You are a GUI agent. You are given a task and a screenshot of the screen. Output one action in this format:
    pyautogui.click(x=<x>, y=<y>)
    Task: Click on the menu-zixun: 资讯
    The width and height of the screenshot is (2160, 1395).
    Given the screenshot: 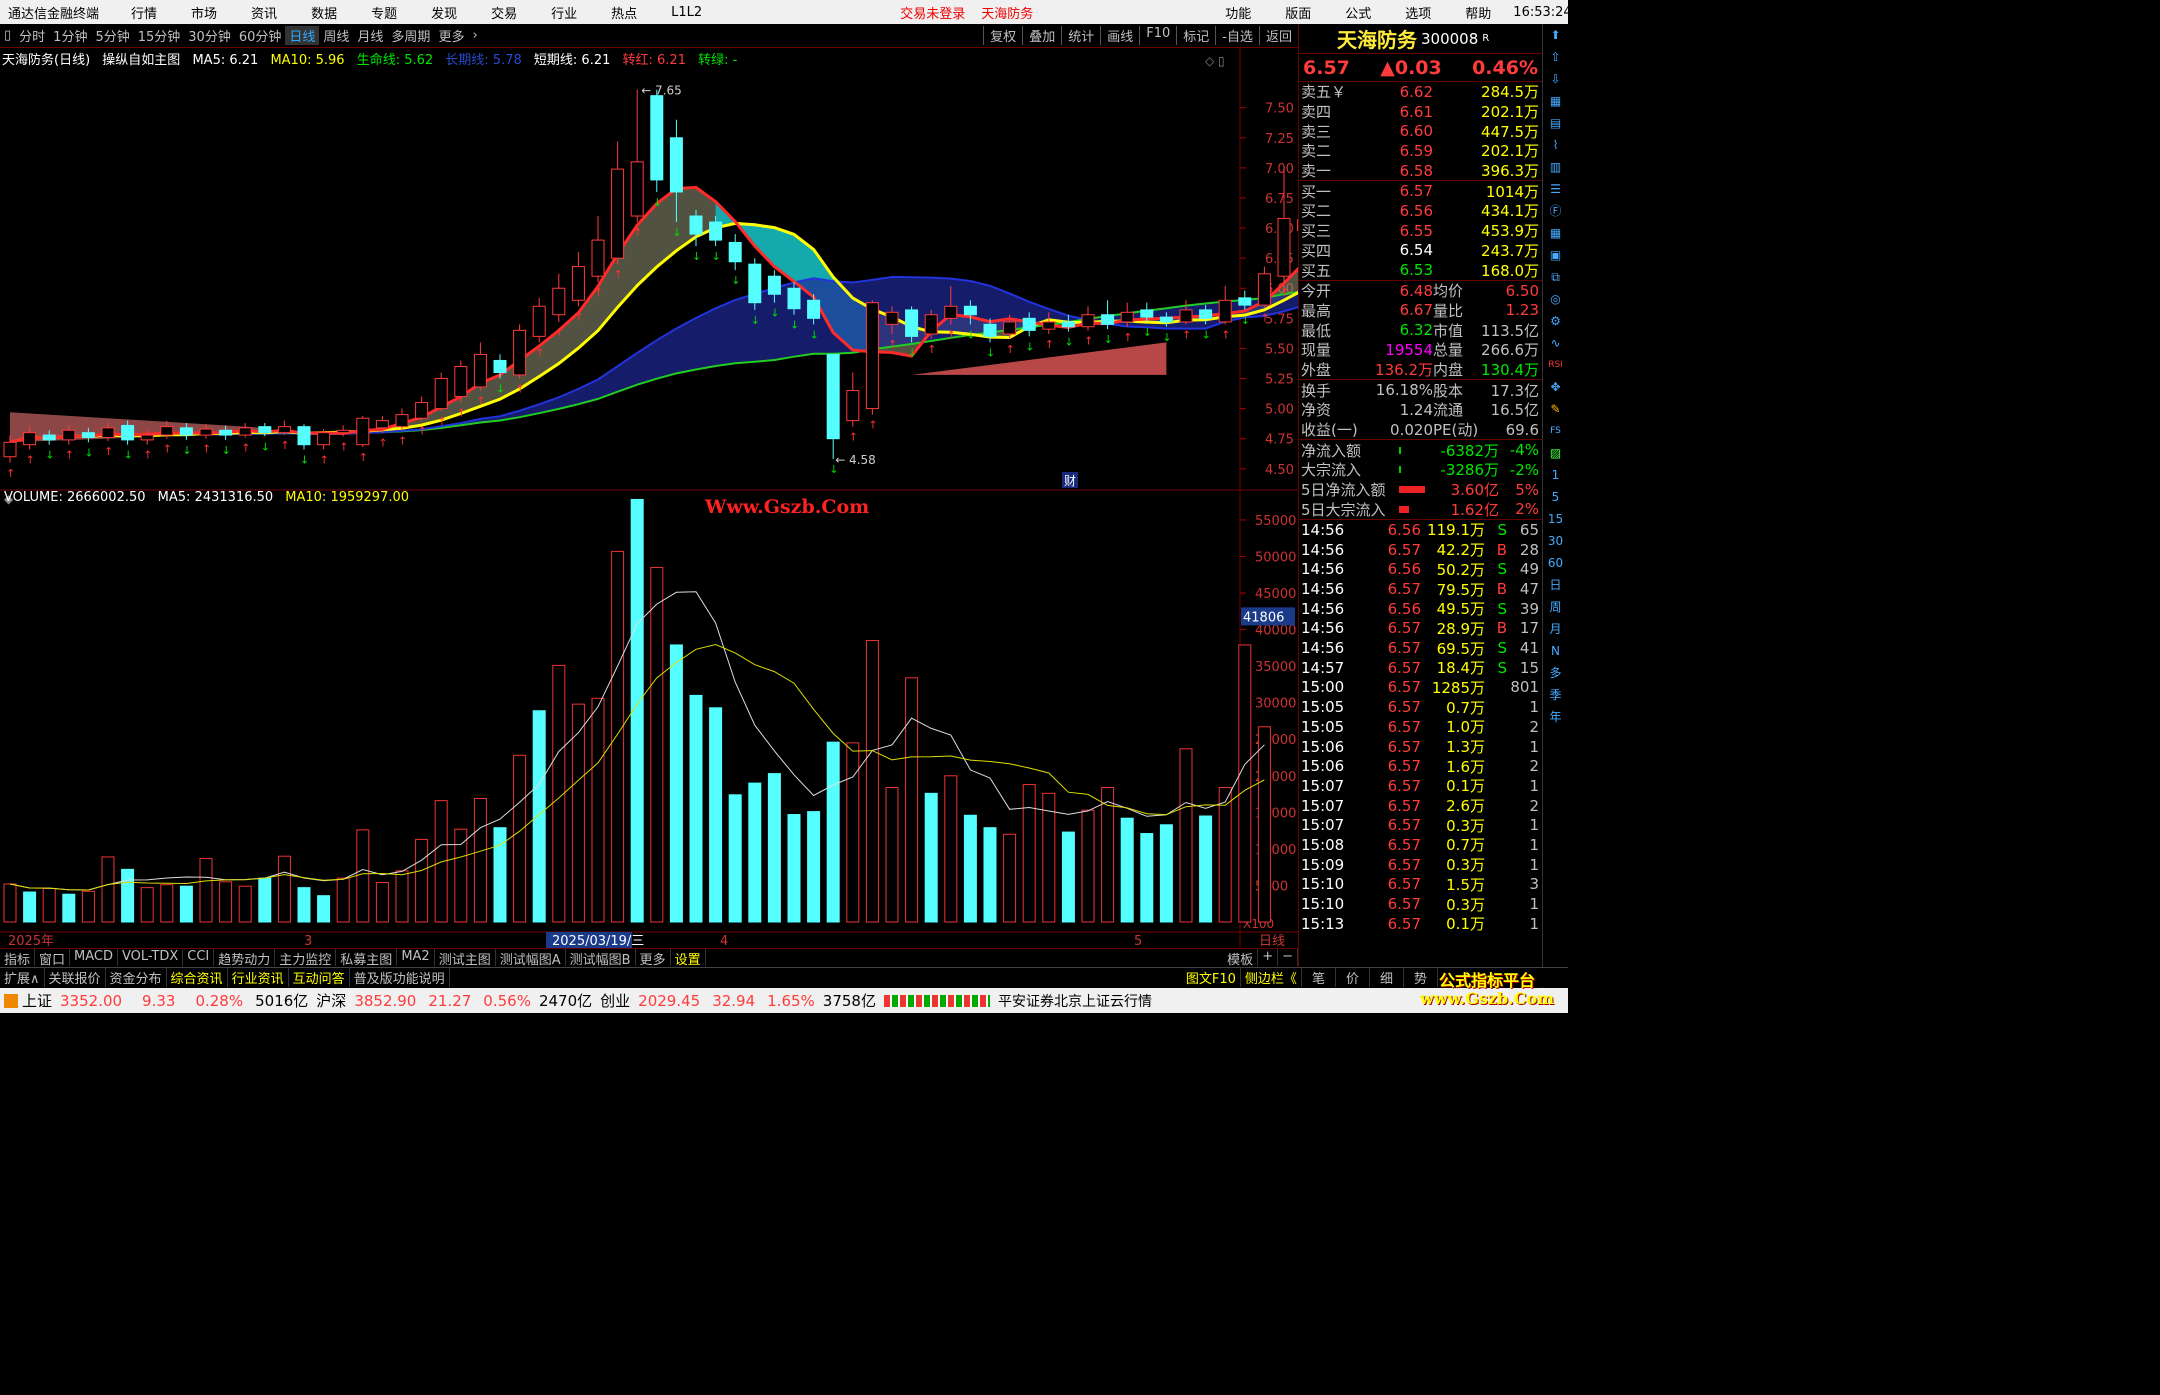 What is the action you would take?
    pyautogui.click(x=264, y=12)
    